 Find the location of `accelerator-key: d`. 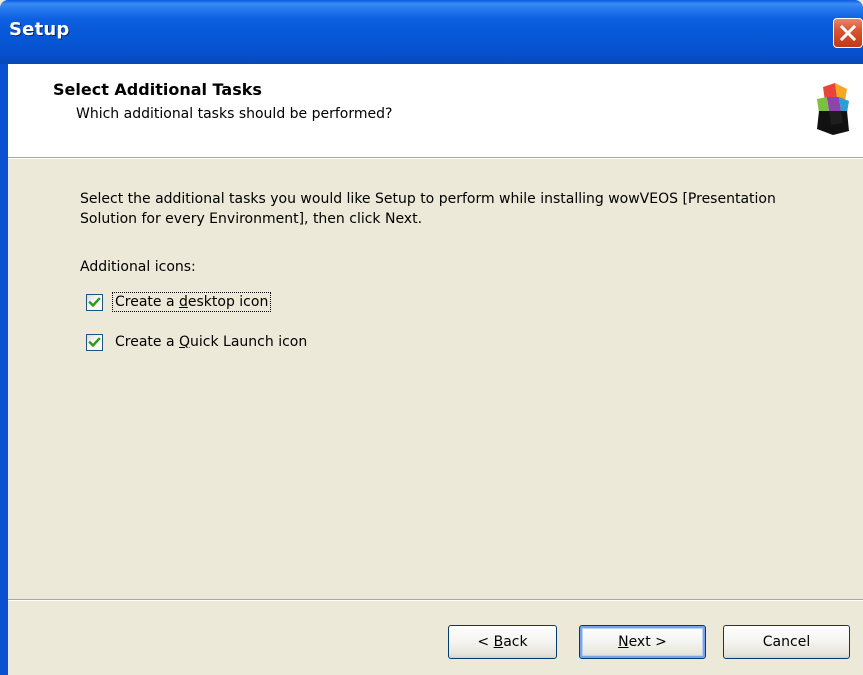

accelerator-key: d is located at coordinates (183, 302).